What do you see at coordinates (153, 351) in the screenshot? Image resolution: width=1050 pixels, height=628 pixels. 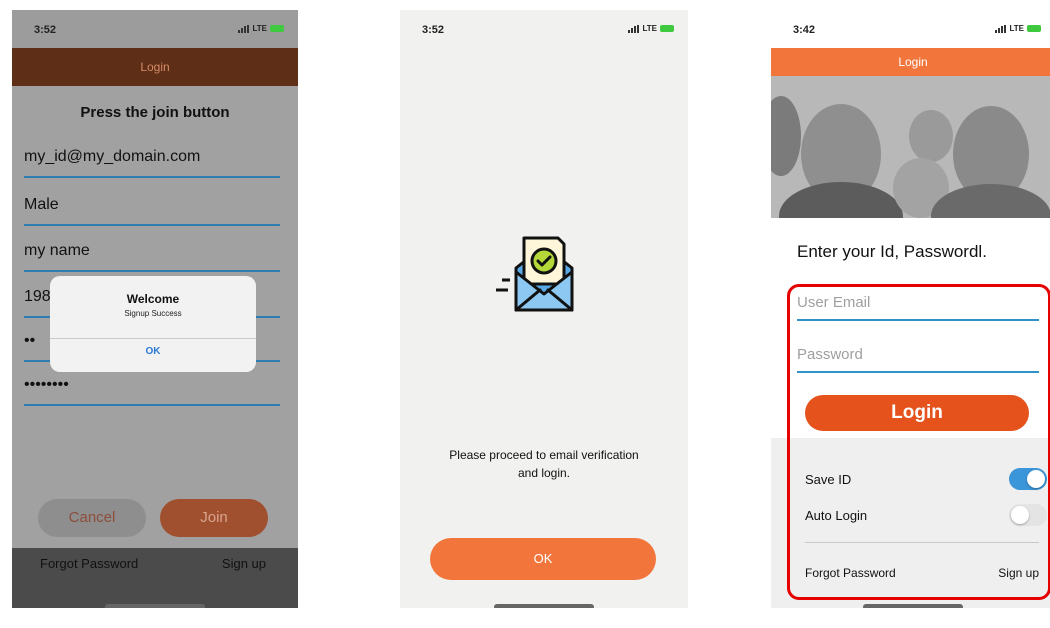 I see `alert-ok-button: OK` at bounding box center [153, 351].